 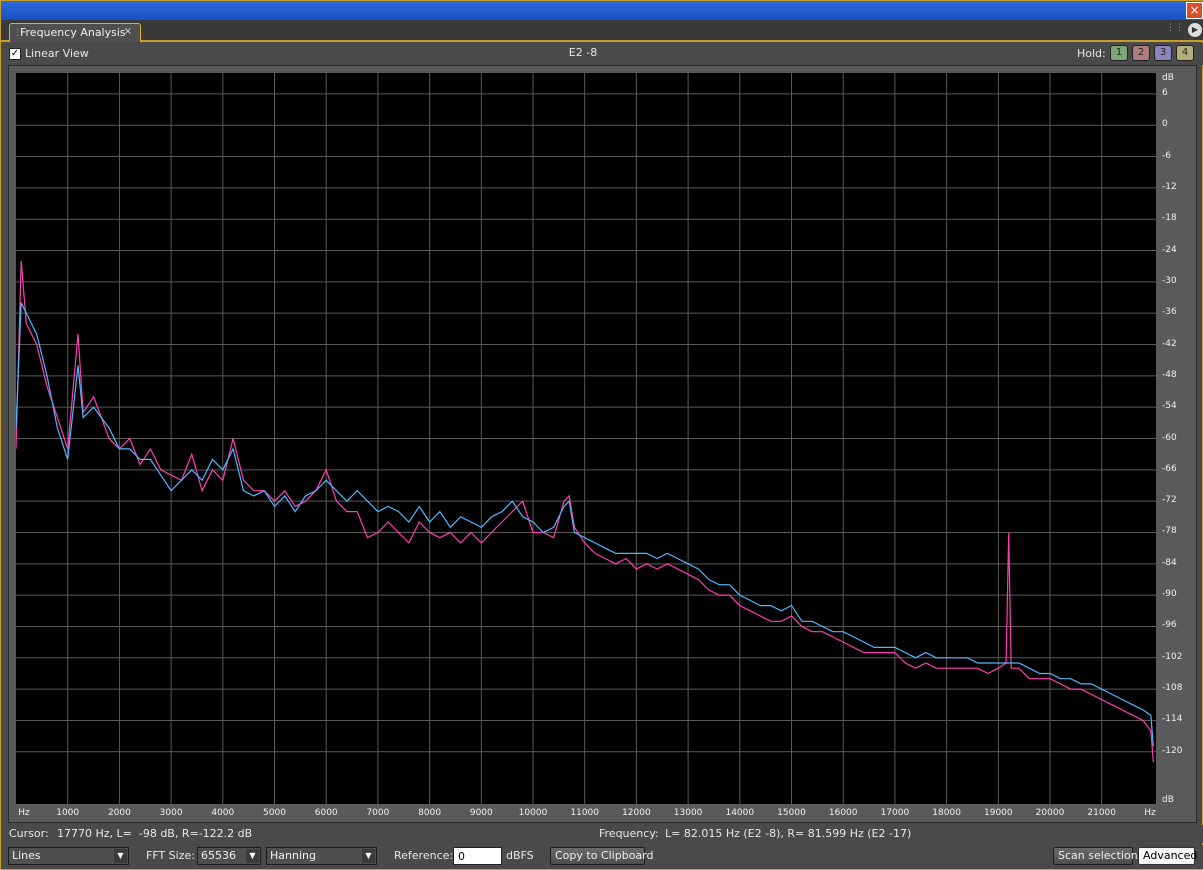 What do you see at coordinates (636, 813) in the screenshot?
I see `x-tick-label-11: 12000` at bounding box center [636, 813].